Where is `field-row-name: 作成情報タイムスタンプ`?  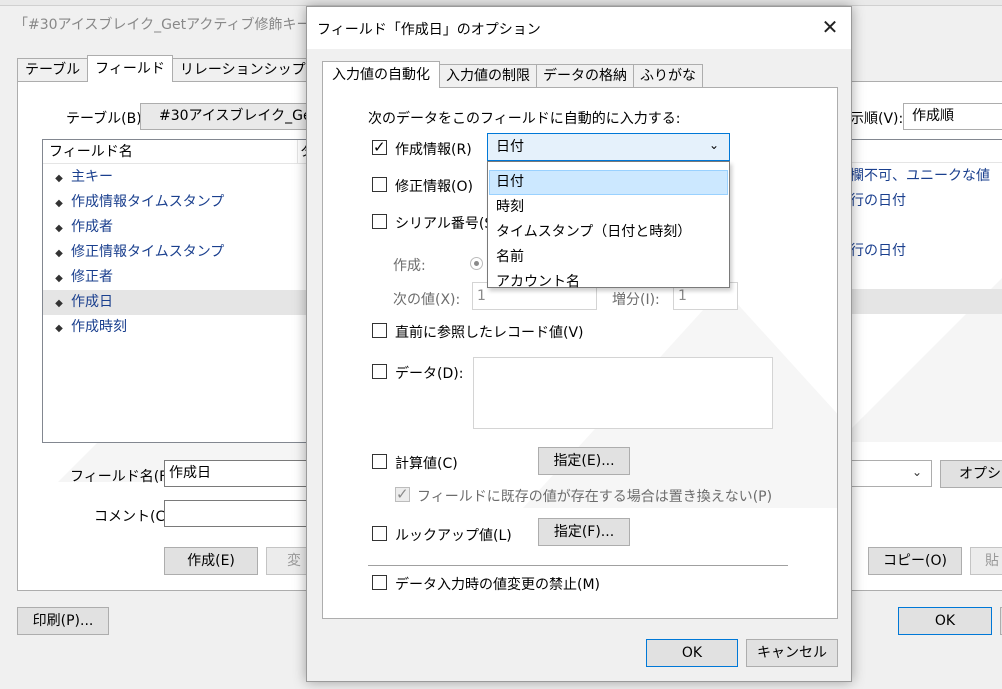 field-row-name: 作成情報タイムスタンプ is located at coordinates (148, 202).